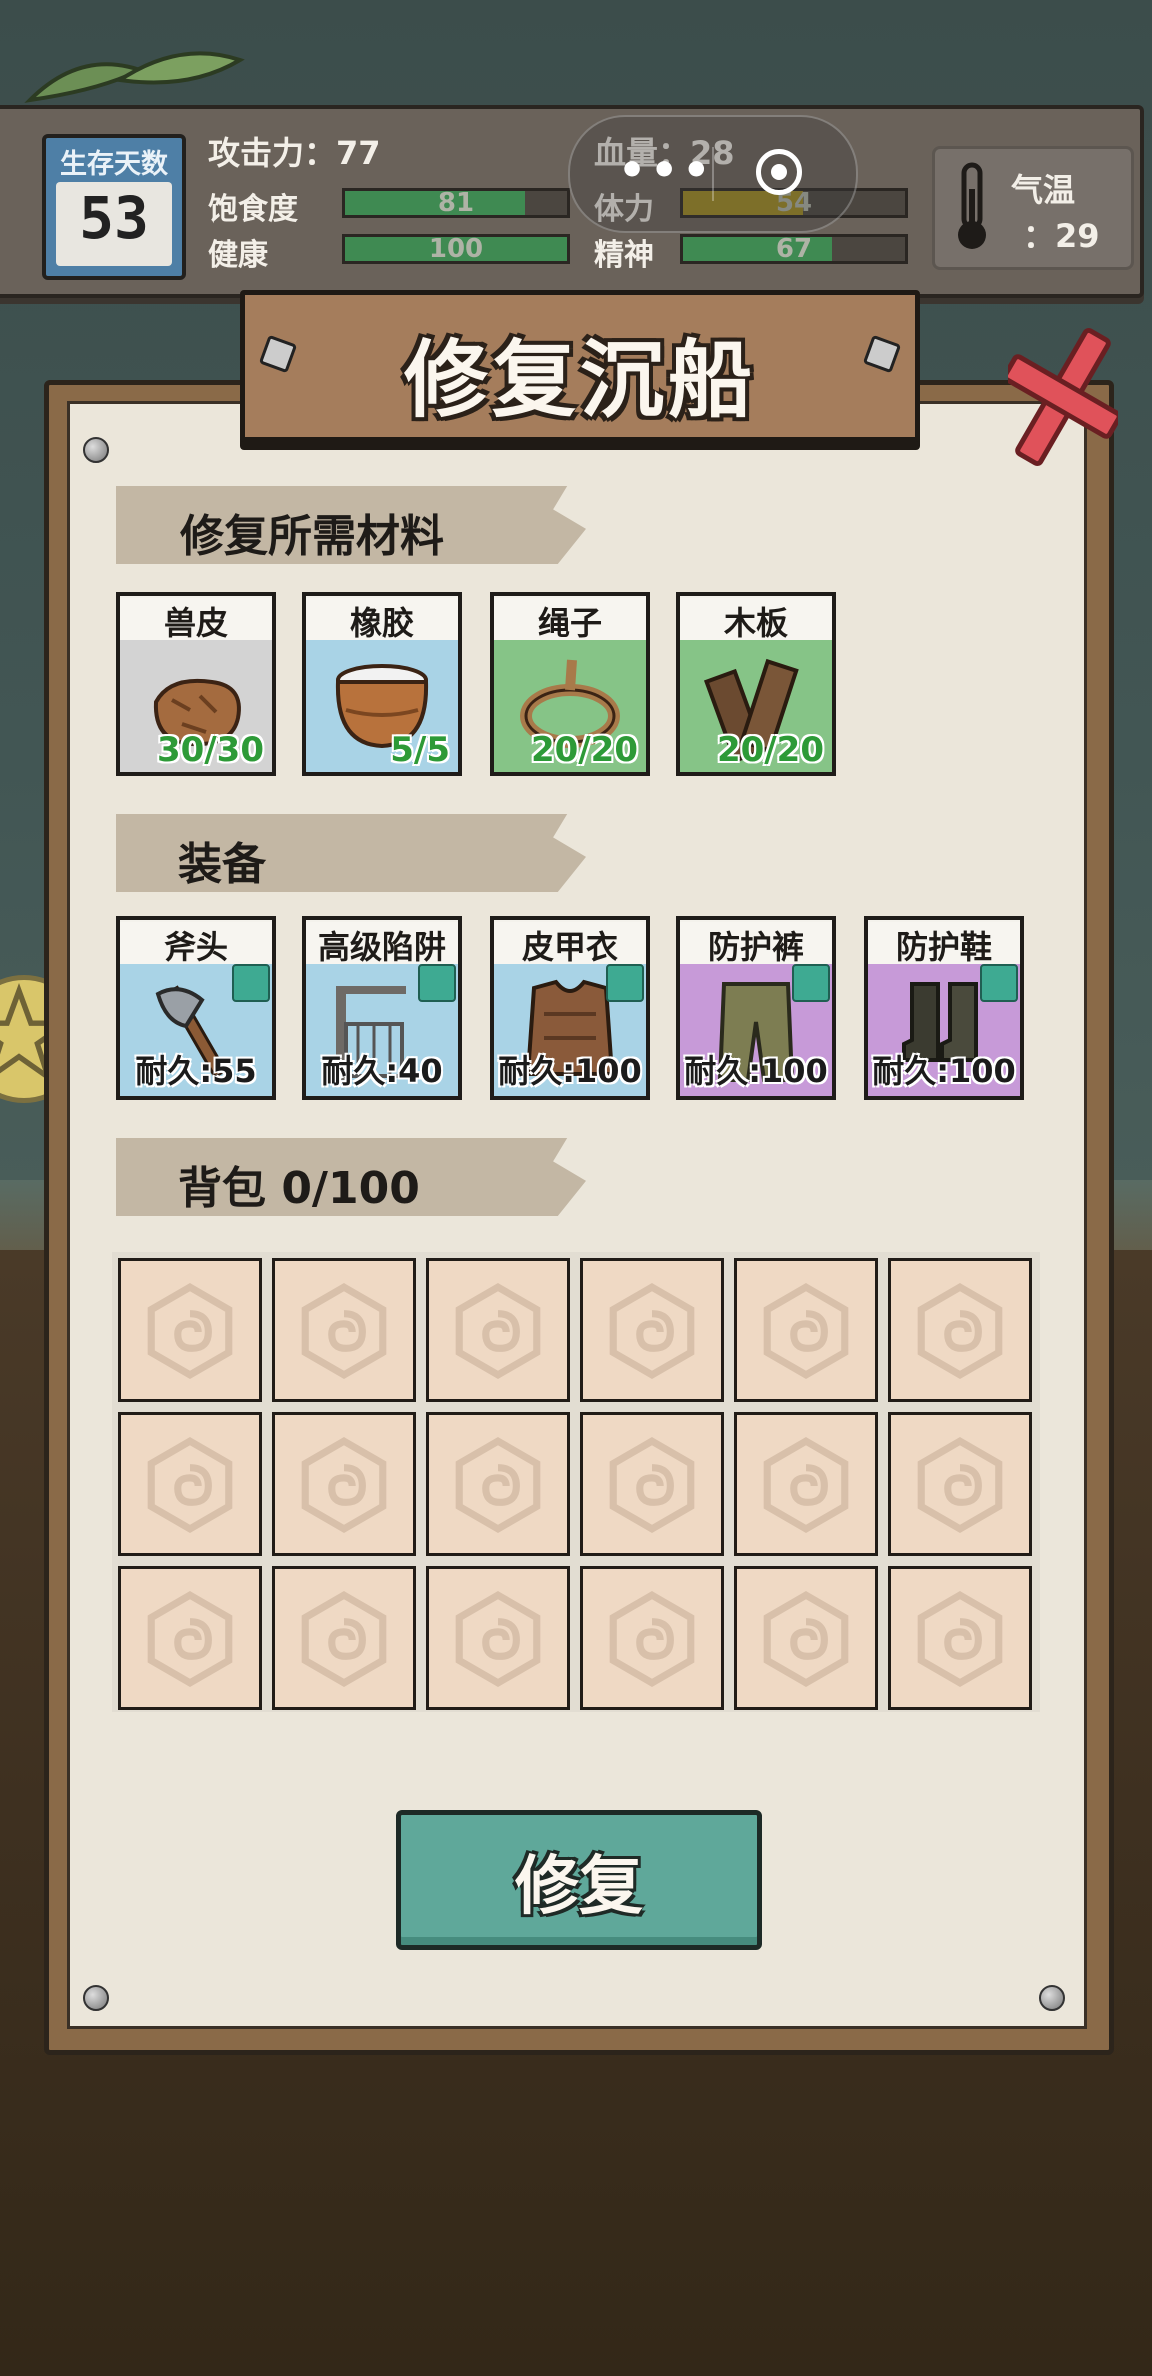 The width and height of the screenshot is (1152, 2376). I want to click on equipment-name: 斧头, so click(196, 944).